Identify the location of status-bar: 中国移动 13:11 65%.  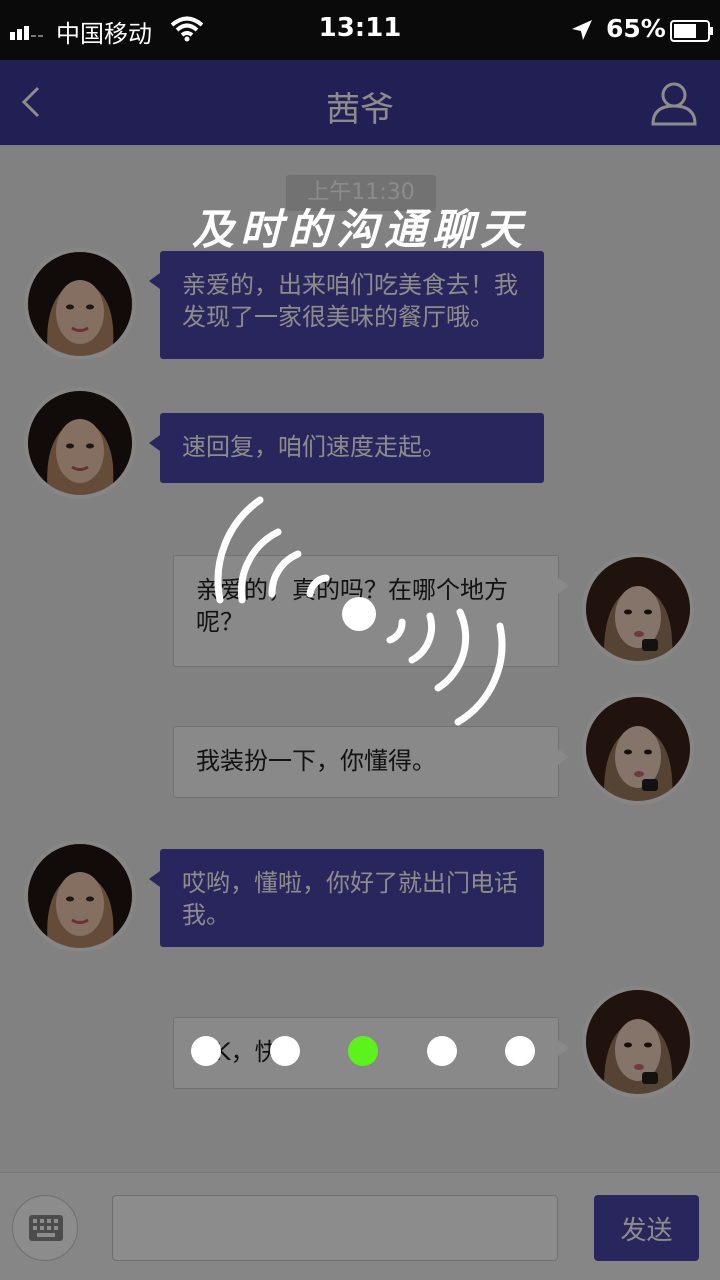
(360, 30).